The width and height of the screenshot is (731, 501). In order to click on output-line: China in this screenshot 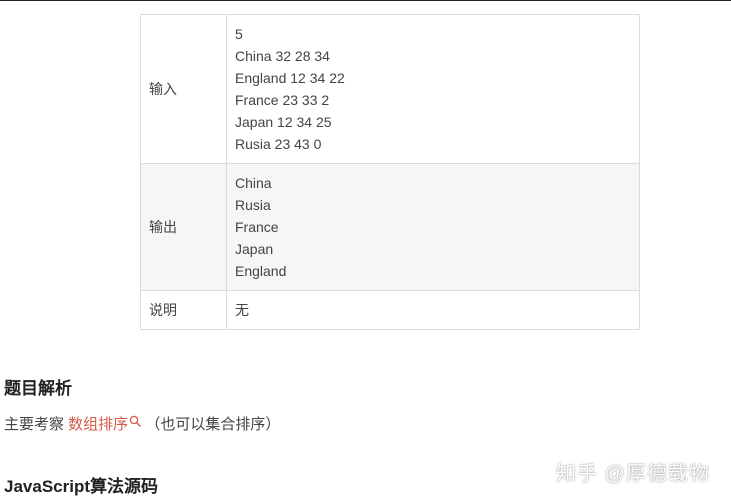, I will do `click(253, 183)`.